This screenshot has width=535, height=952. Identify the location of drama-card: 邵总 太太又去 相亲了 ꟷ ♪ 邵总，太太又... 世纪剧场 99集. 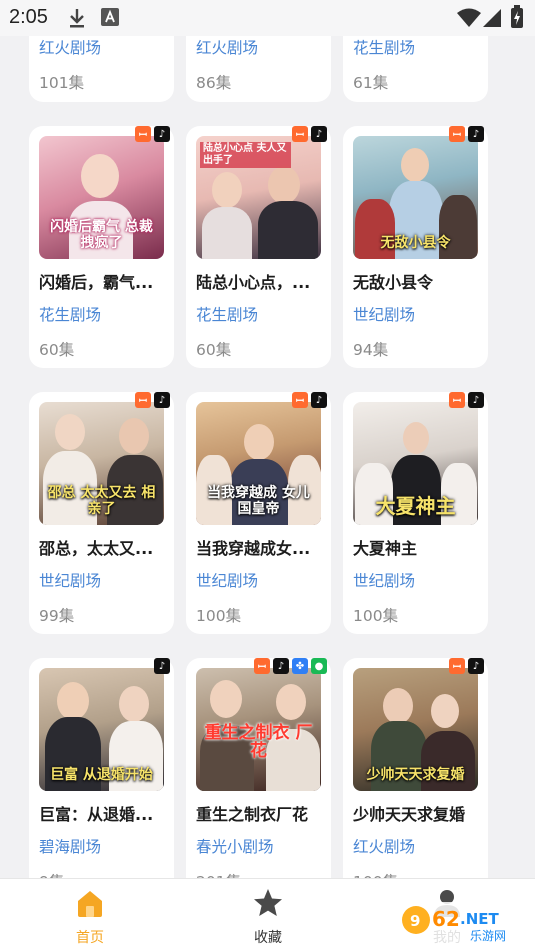
(101, 513).